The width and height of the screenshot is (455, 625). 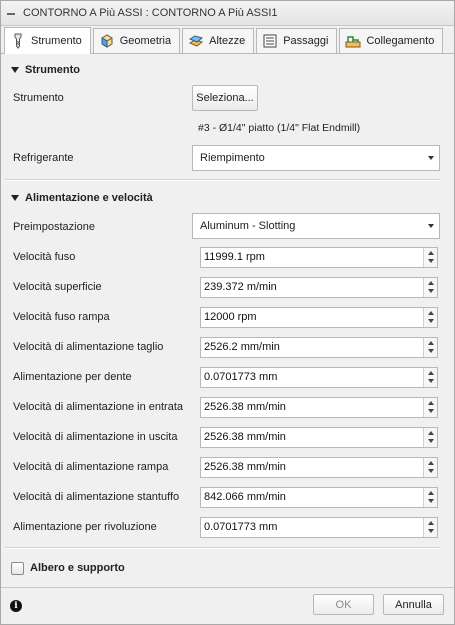 What do you see at coordinates (234, 256) in the screenshot?
I see `field-value: 11999.1 rpm` at bounding box center [234, 256].